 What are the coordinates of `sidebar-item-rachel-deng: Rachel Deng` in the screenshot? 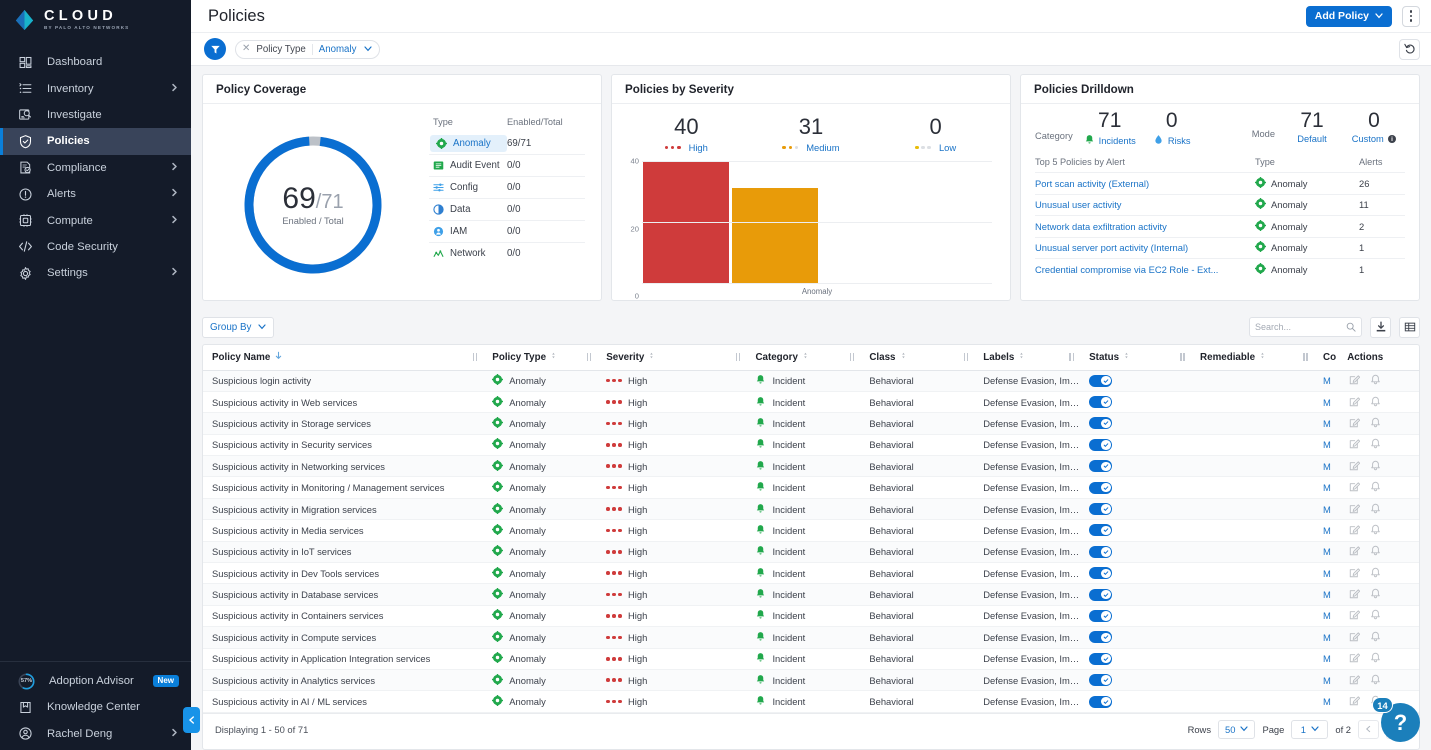 It's located at (95, 734).